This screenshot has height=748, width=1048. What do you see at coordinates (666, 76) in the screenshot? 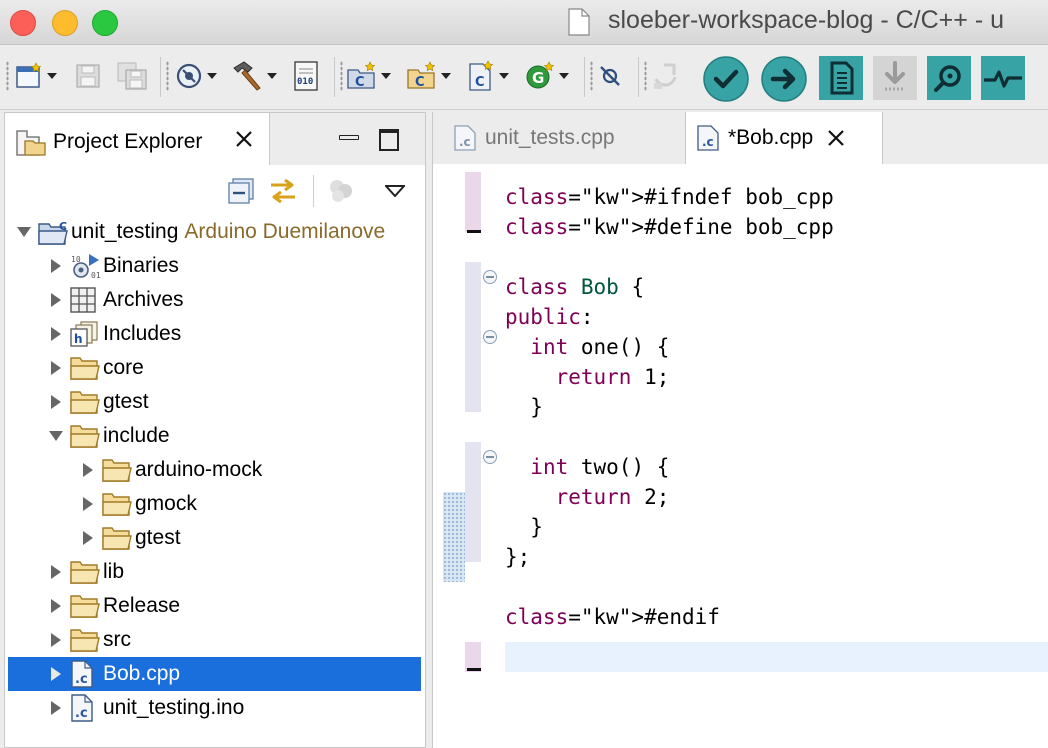
I see `refresh-button` at bounding box center [666, 76].